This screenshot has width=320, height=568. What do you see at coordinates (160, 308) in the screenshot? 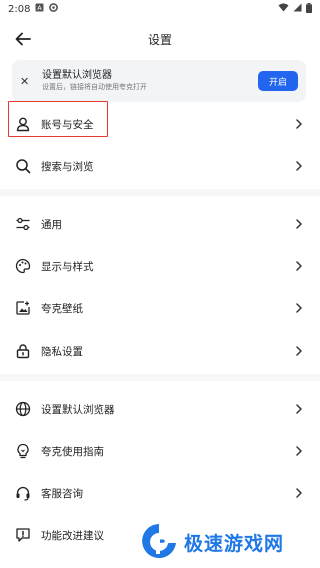
I see `settings-item-quark-wallpaper: 夸克壁纸` at bounding box center [160, 308].